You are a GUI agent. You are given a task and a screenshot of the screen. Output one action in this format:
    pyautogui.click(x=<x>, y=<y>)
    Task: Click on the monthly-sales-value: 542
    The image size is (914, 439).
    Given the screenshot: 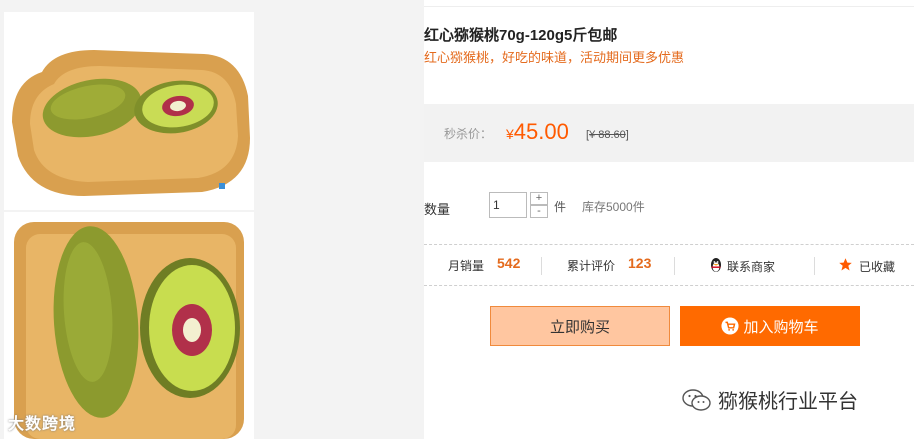 What is the action you would take?
    pyautogui.click(x=509, y=263)
    